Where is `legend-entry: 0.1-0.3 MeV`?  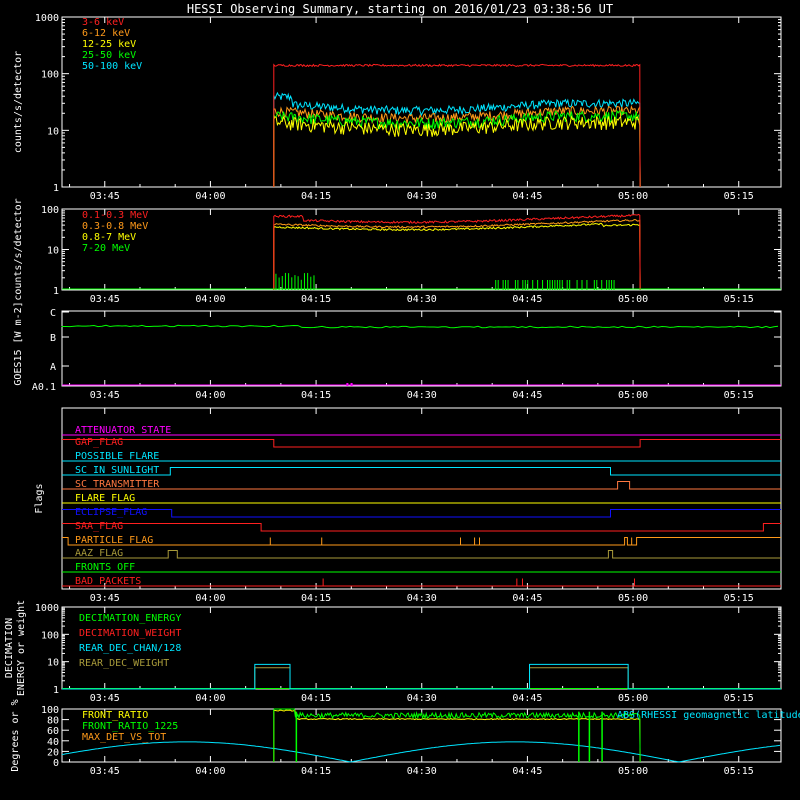 legend-entry: 0.1-0.3 MeV is located at coordinates (115, 215).